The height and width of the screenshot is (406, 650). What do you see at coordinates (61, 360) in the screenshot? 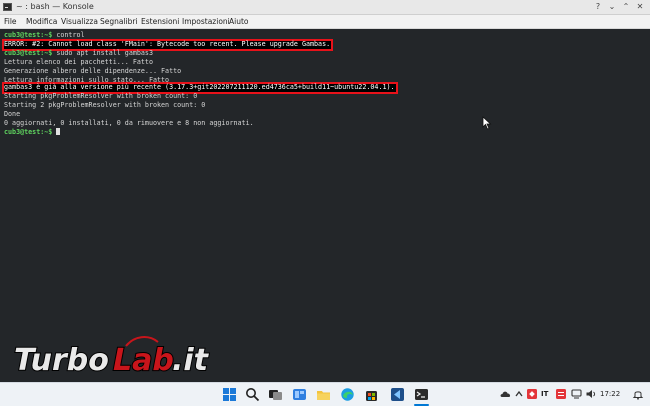
I see `svg-text: Turbo` at bounding box center [61, 360].